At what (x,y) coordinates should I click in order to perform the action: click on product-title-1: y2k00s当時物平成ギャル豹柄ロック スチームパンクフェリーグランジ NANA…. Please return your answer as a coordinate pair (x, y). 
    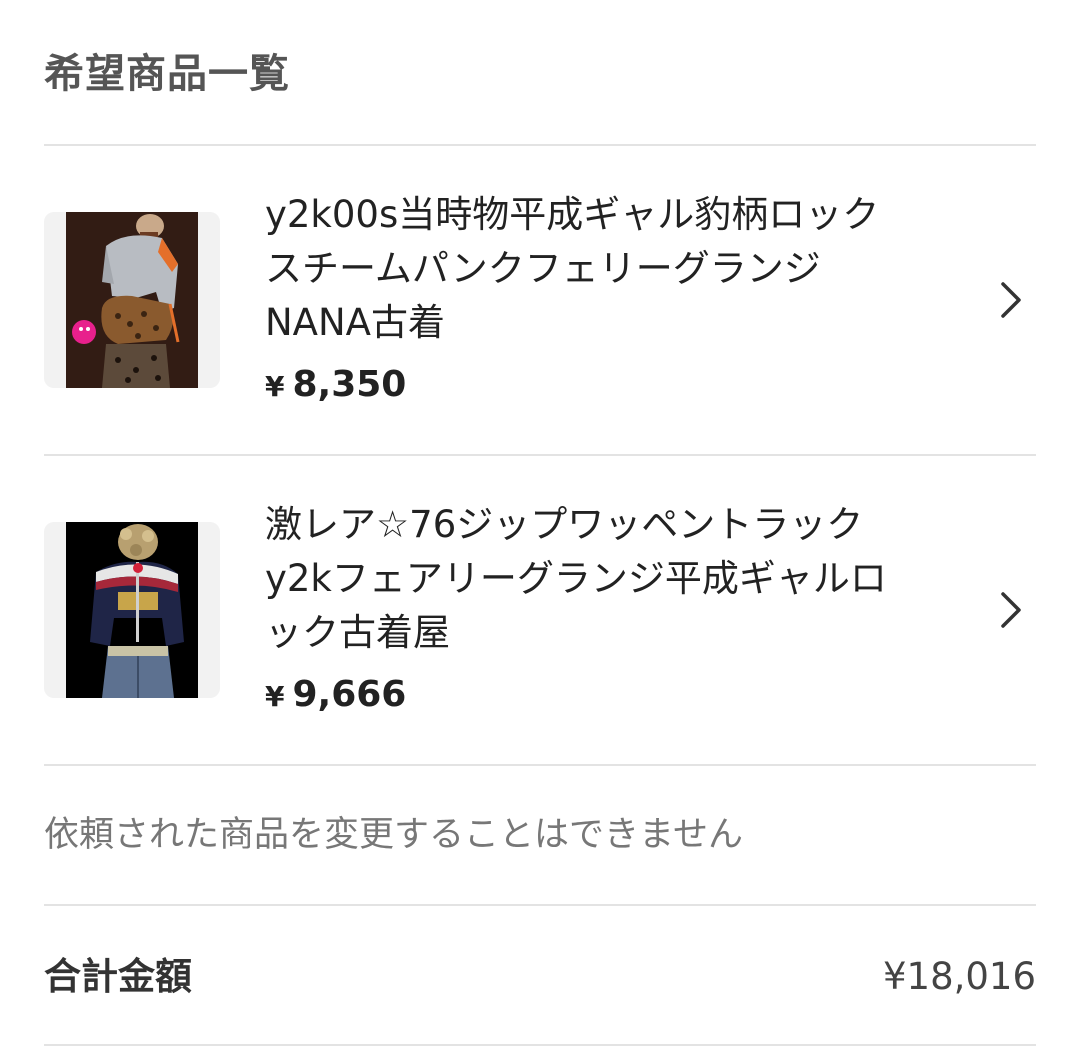
    Looking at the image, I should click on (572, 268).